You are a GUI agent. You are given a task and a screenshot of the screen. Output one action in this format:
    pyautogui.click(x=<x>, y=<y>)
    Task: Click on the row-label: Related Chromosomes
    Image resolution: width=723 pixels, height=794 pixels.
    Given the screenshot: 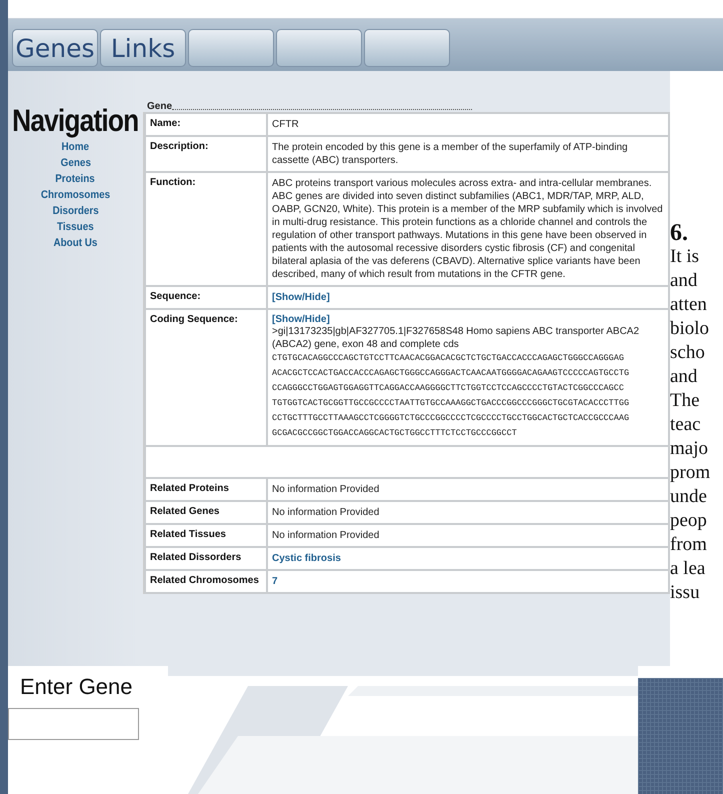 What is the action you would take?
    pyautogui.click(x=206, y=581)
    